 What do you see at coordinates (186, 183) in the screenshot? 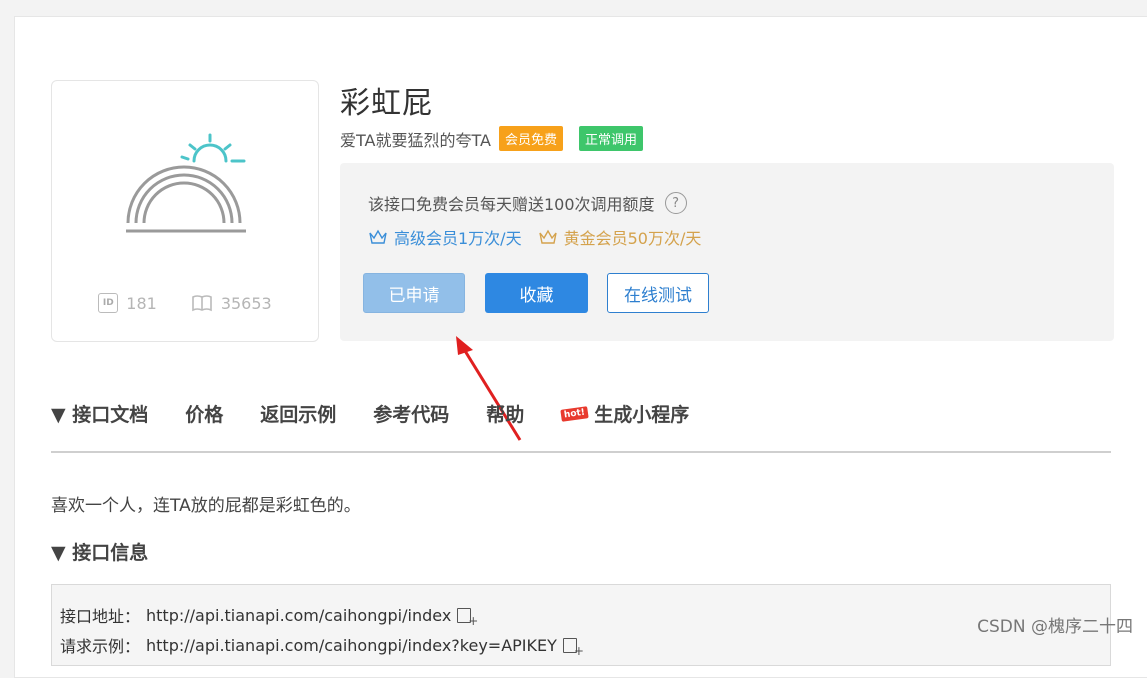
I see `rainbow-sun-icon` at bounding box center [186, 183].